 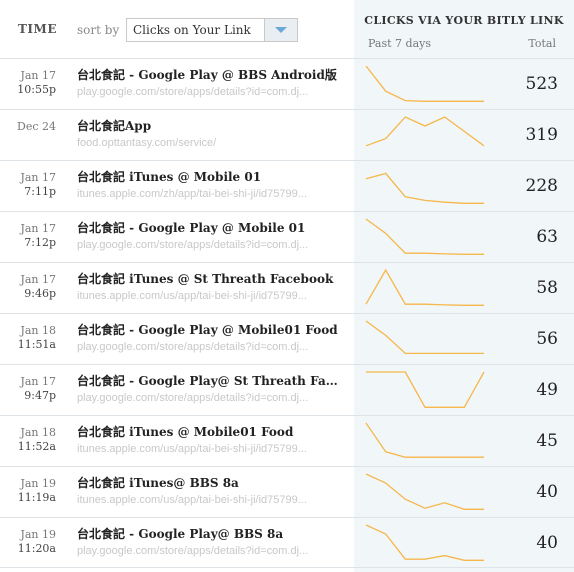 What do you see at coordinates (210, 534) in the screenshot?
I see `link-title: 台北食記 - Google Play@ BBS 8a` at bounding box center [210, 534].